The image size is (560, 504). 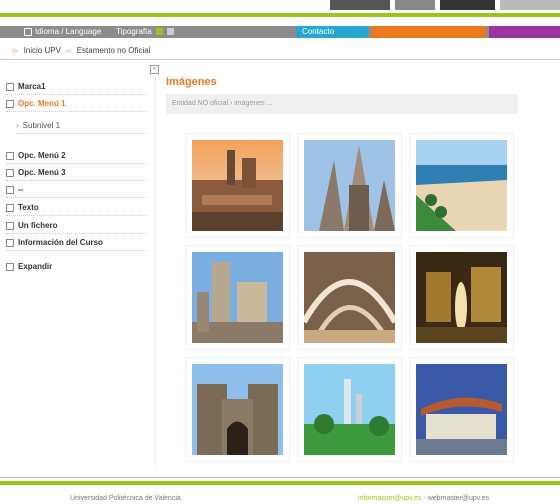 I want to click on gallery-thumb-night-fountain, so click(x=461, y=297).